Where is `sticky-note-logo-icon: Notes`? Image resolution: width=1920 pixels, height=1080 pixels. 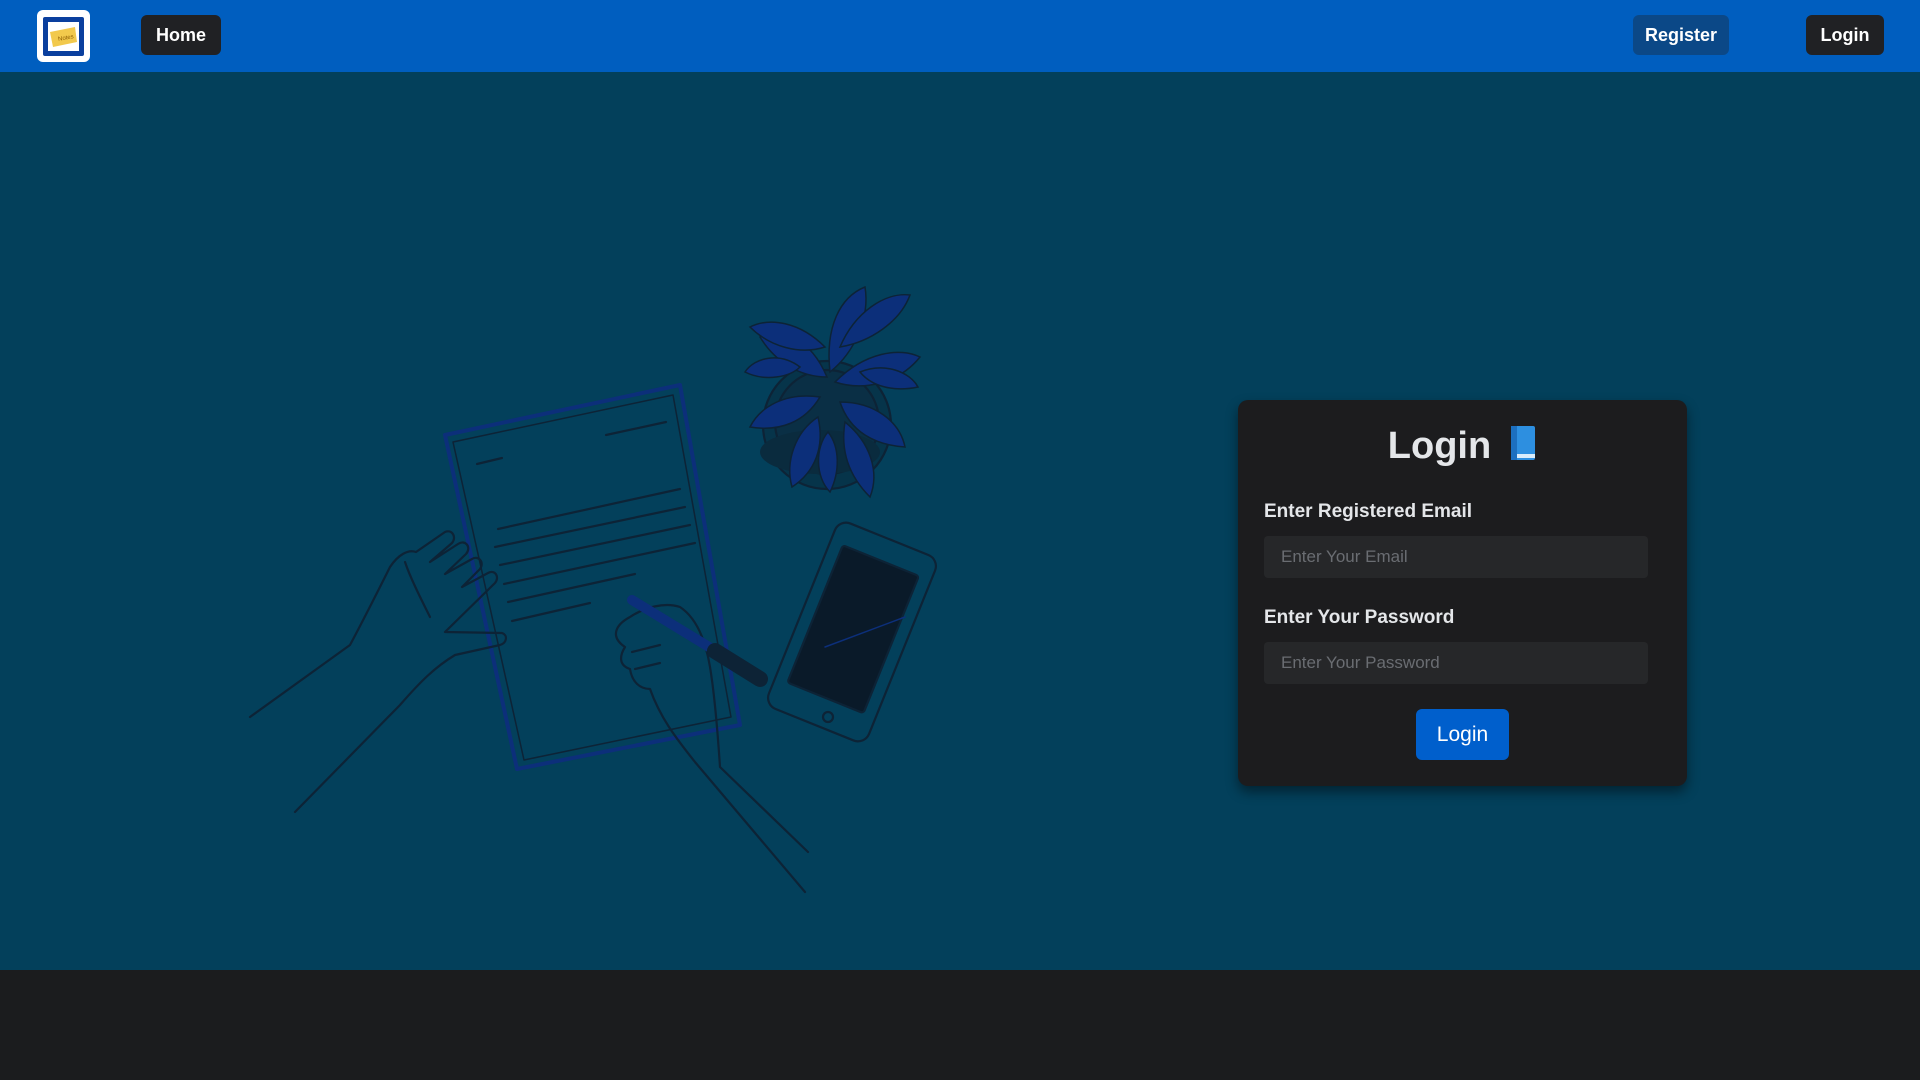 sticky-note-logo-icon: Notes is located at coordinates (63, 36).